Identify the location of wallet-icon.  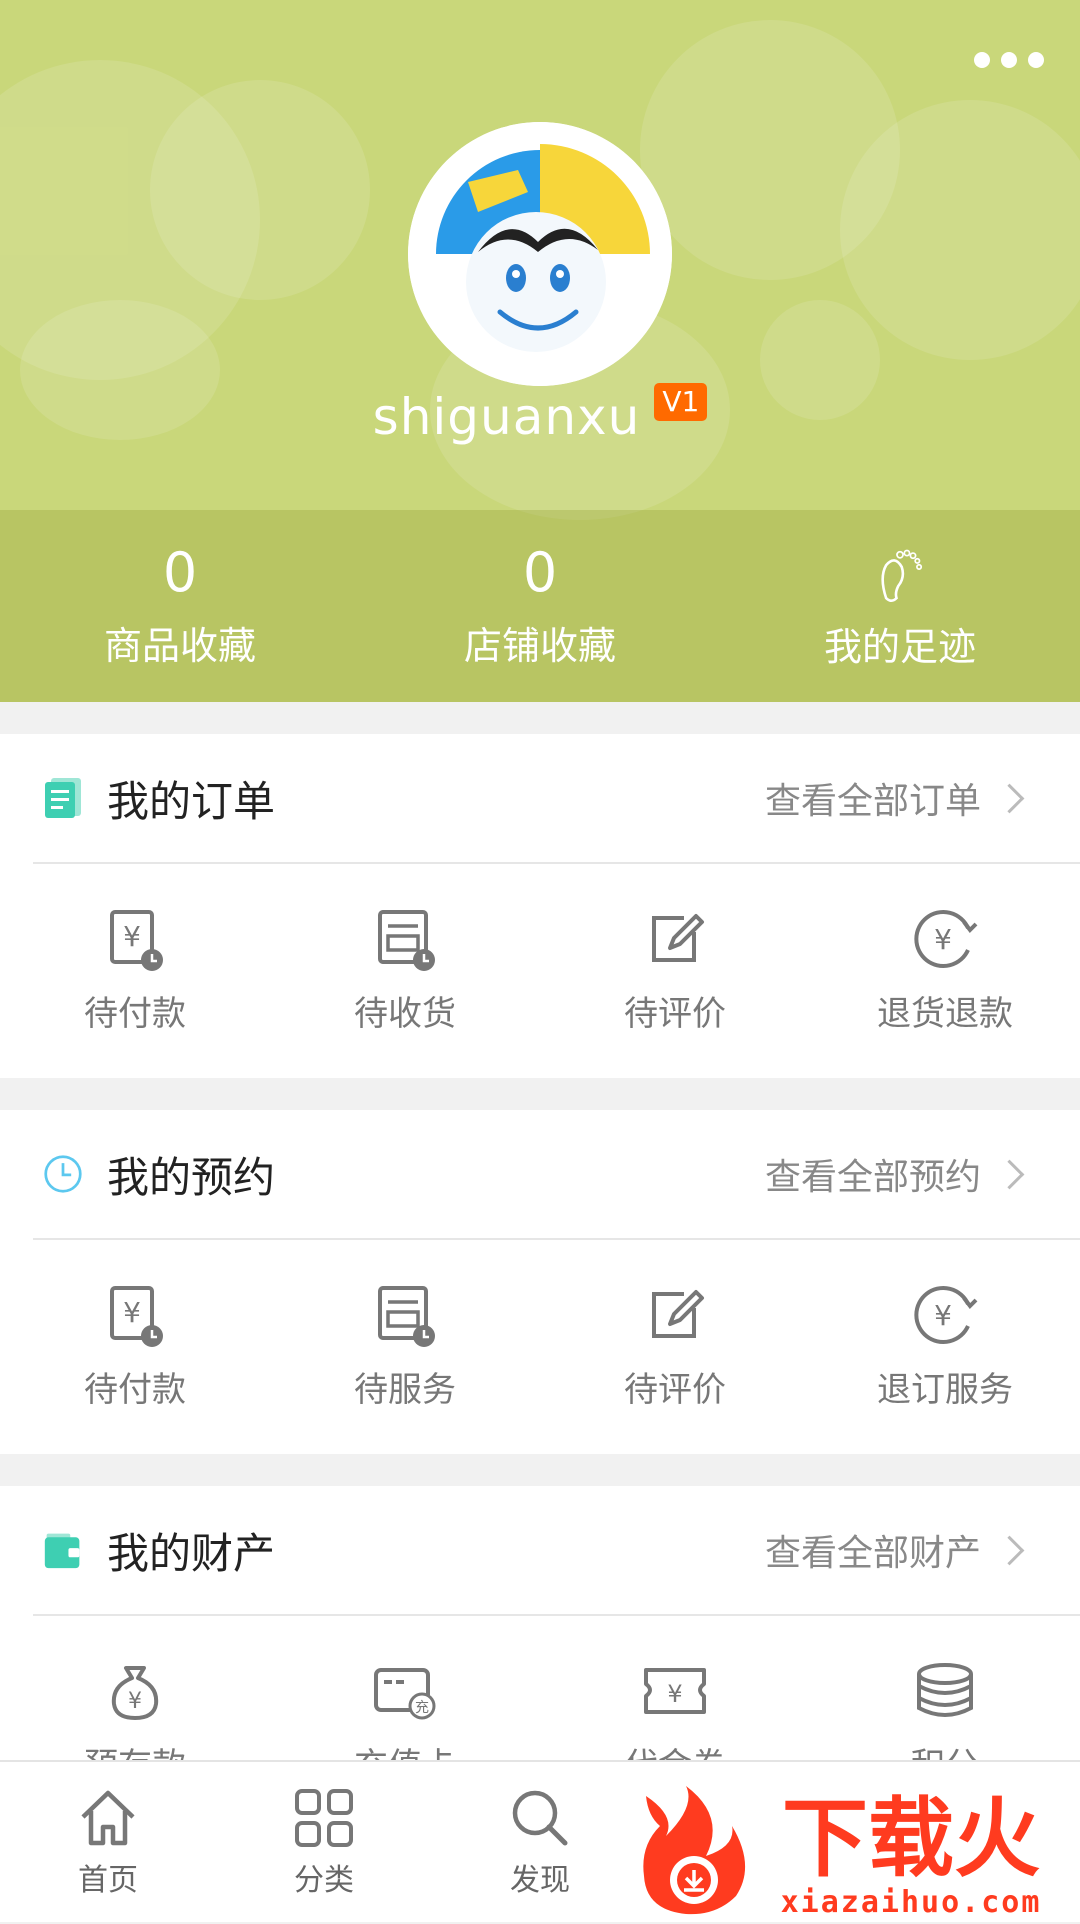
(63, 1550).